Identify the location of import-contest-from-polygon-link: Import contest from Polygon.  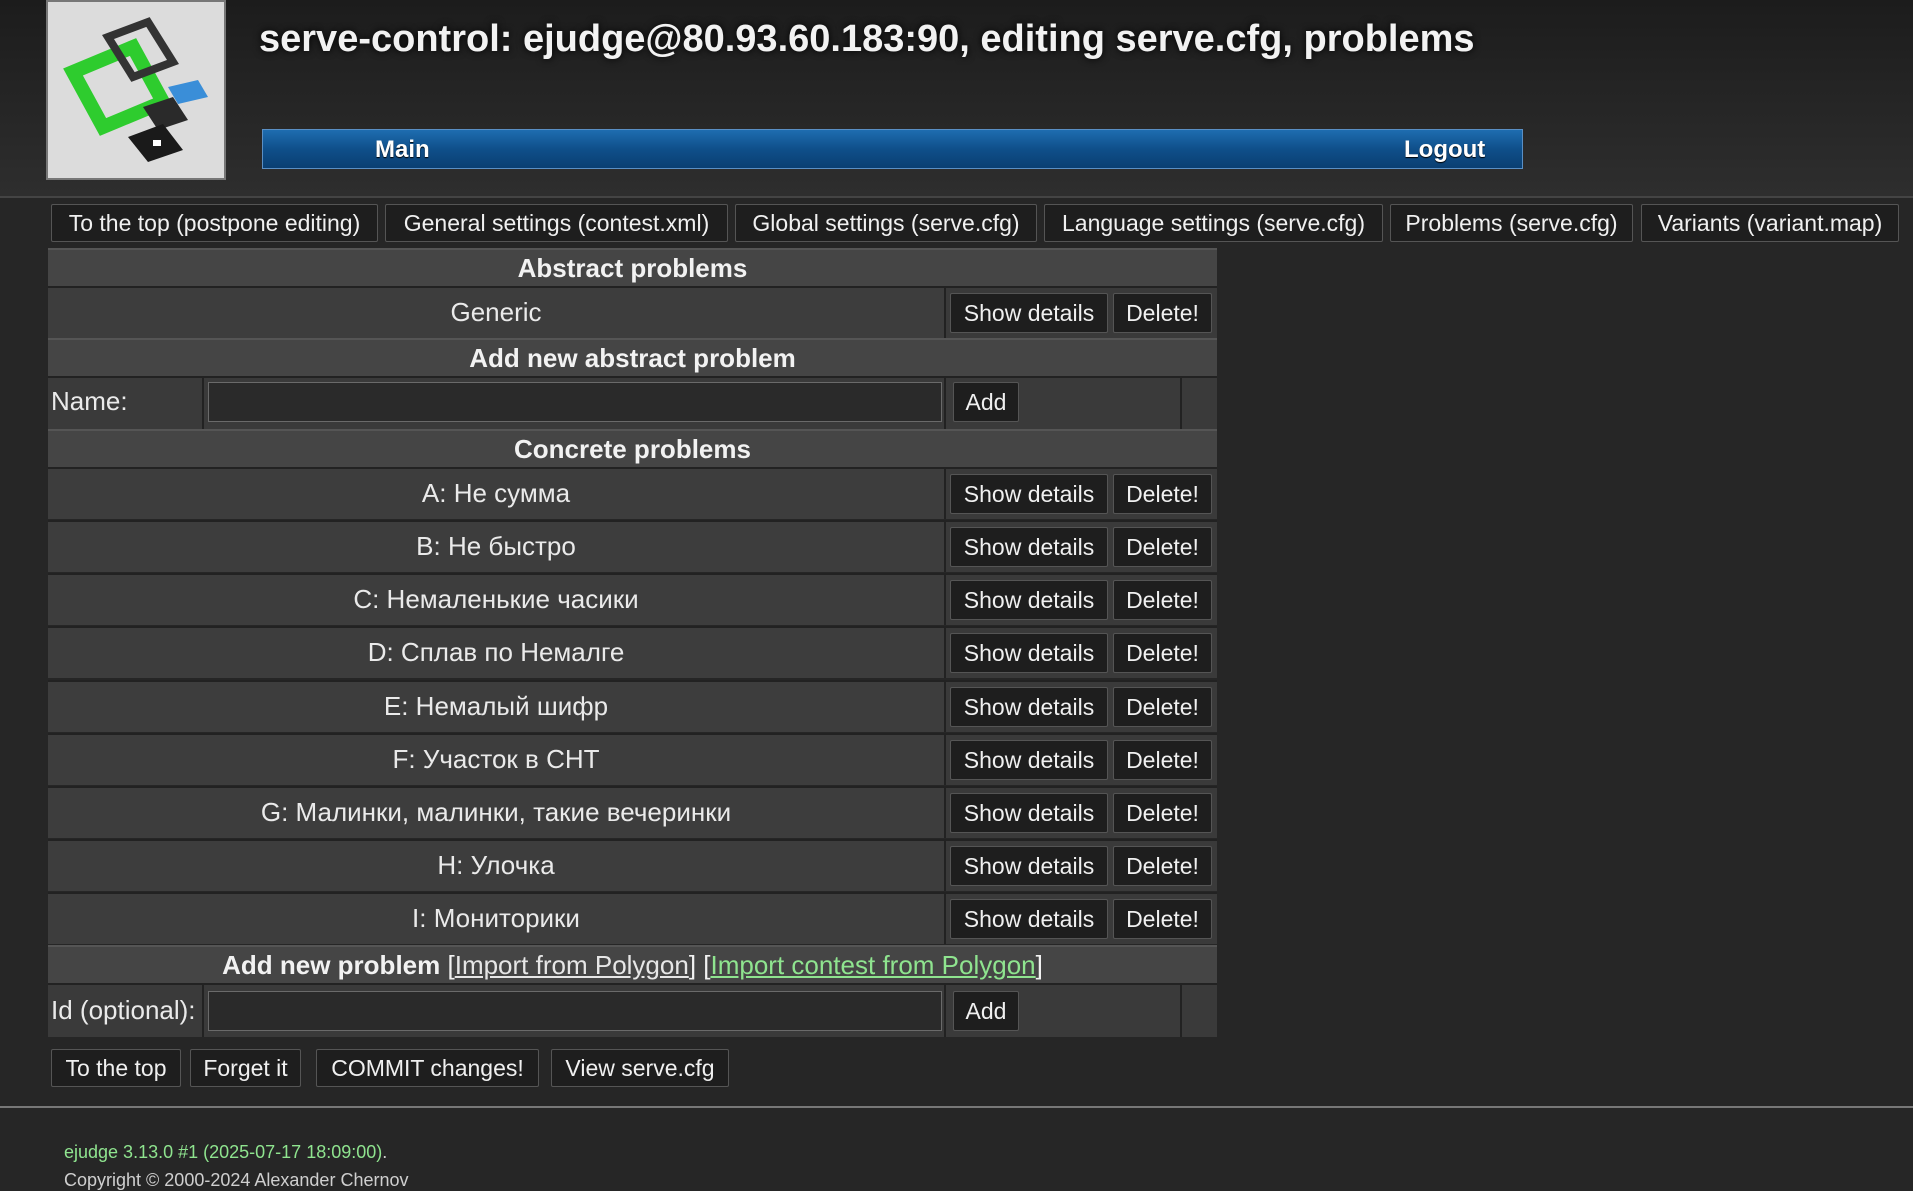
(872, 965).